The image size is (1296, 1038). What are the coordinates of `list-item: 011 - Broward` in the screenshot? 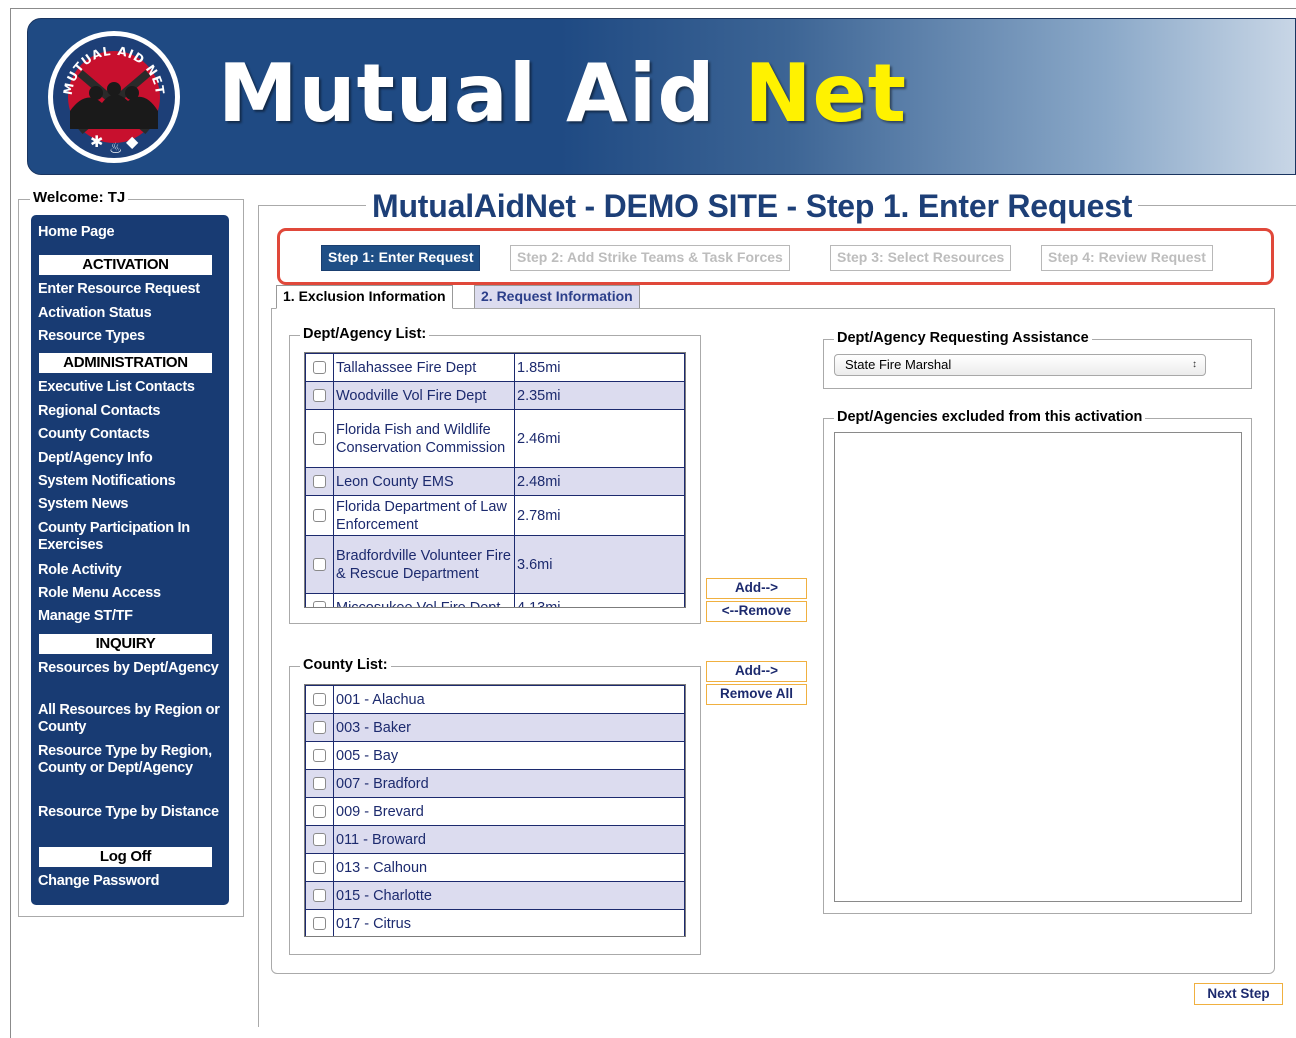 It's located at (495, 839).